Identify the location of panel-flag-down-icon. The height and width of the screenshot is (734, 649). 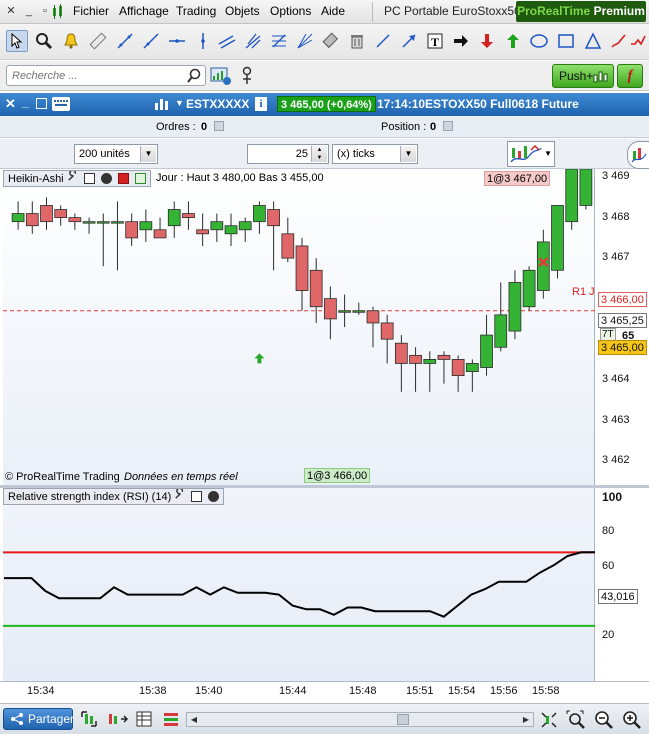
(123, 178).